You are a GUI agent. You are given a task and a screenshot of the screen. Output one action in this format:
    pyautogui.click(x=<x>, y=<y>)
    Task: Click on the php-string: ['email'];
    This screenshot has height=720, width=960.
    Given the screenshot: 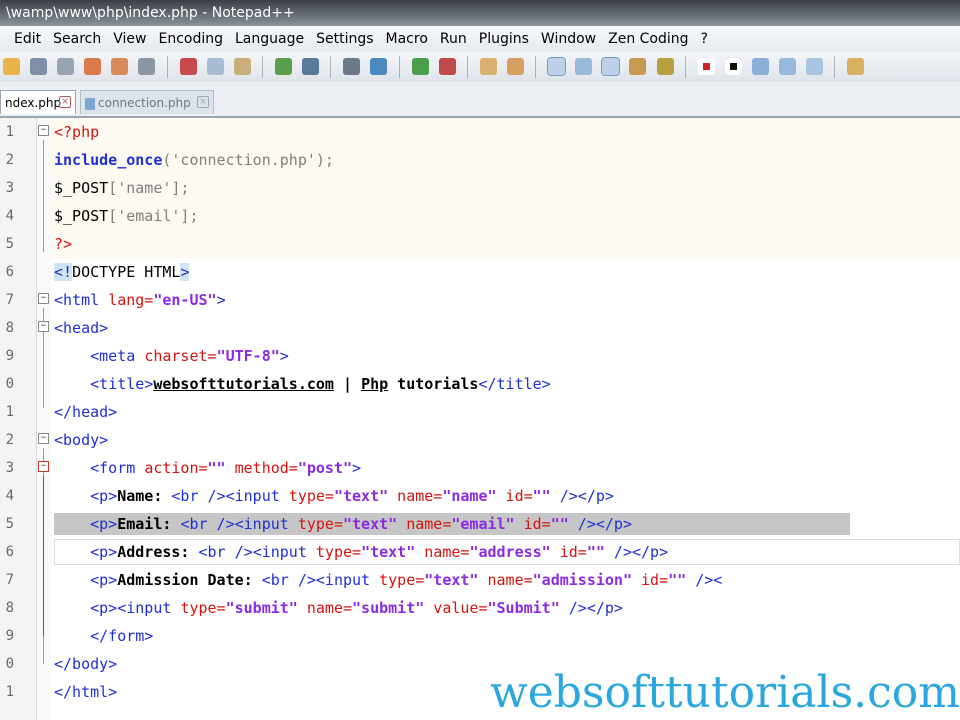 What is the action you would take?
    pyautogui.click(x=153, y=216)
    